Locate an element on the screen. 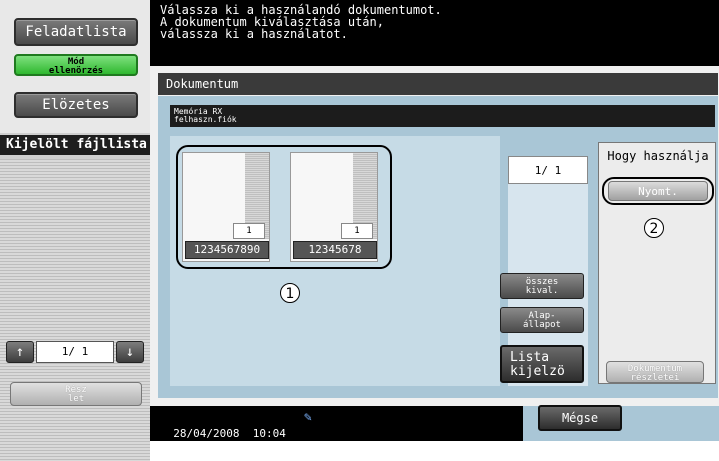 The image size is (719, 461). mod-ellenorzes-label-2: ellenörzés is located at coordinates (76, 71).